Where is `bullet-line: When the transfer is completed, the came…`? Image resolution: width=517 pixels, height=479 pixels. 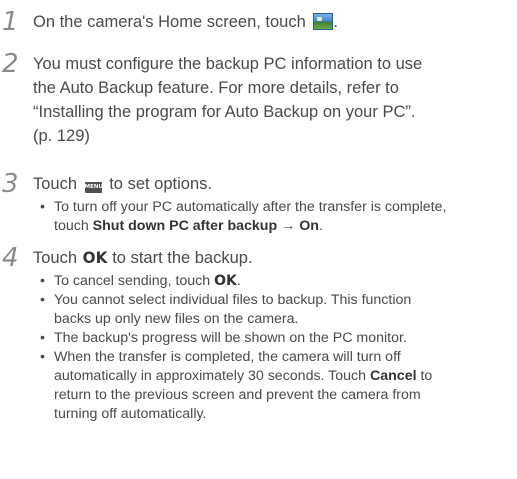 bullet-line: When the transfer is completed, the came… is located at coordinates (227, 357).